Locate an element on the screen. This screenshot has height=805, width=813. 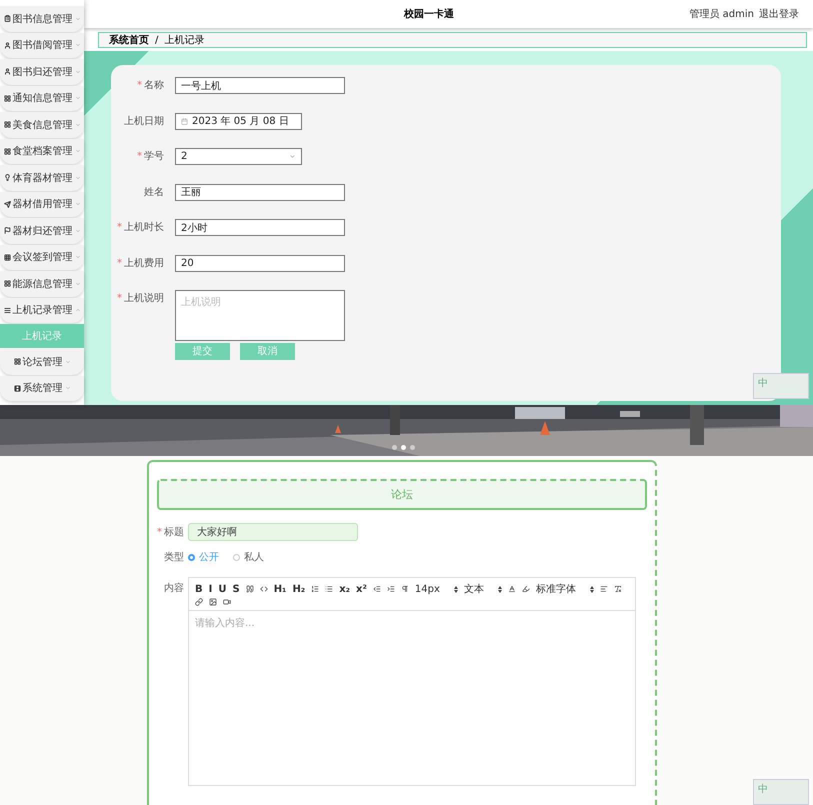
field-label: * 标题 is located at coordinates (170, 532).